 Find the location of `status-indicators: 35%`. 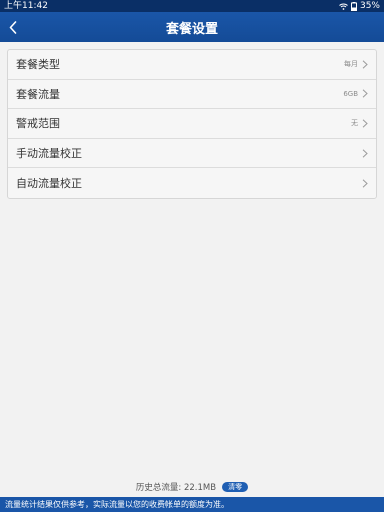

status-indicators: 35% is located at coordinates (359, 6).